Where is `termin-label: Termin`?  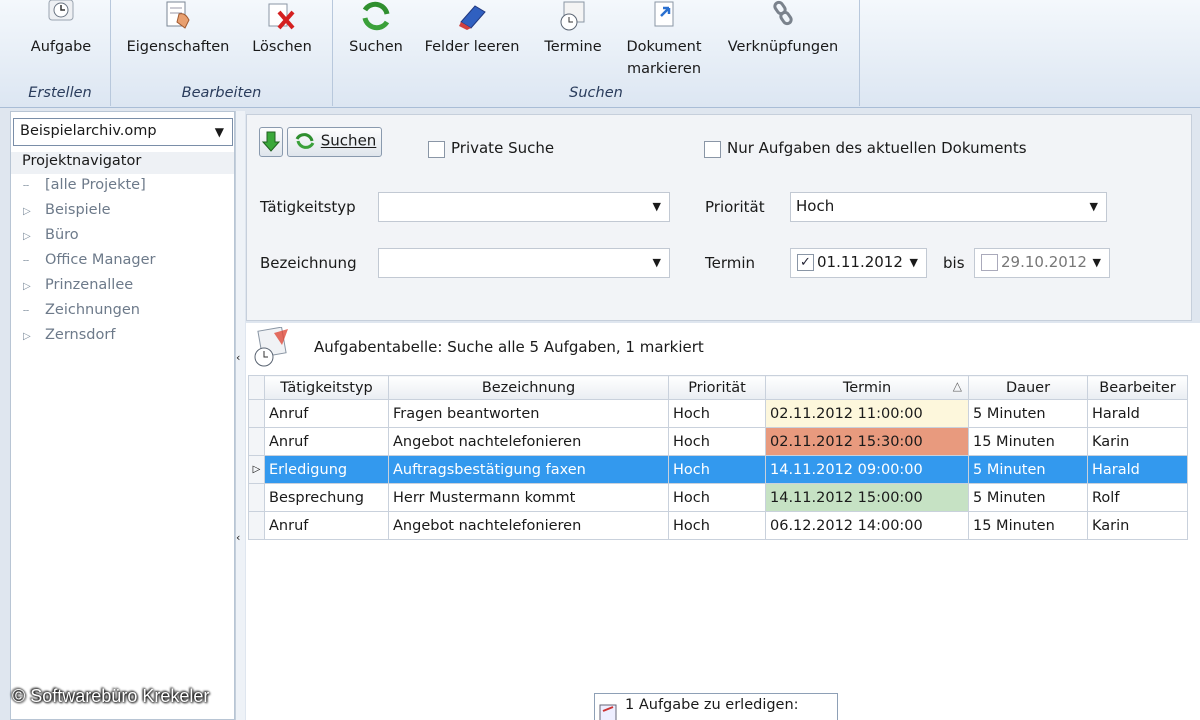 termin-label: Termin is located at coordinates (730, 263).